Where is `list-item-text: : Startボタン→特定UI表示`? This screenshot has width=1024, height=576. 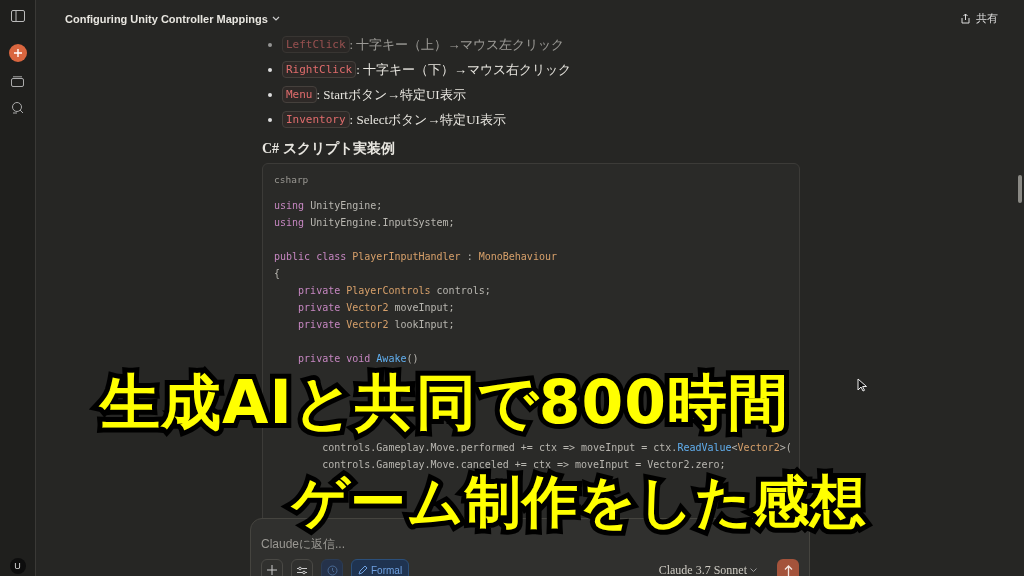
list-item-text: : Startボタン→特定UI表示 is located at coordinates (391, 94).